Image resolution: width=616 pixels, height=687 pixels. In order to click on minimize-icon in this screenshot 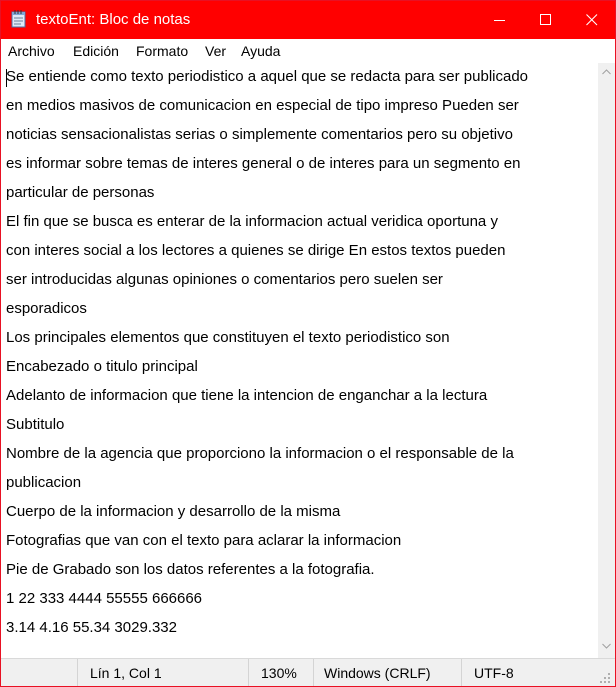, I will do `click(499, 20)`.